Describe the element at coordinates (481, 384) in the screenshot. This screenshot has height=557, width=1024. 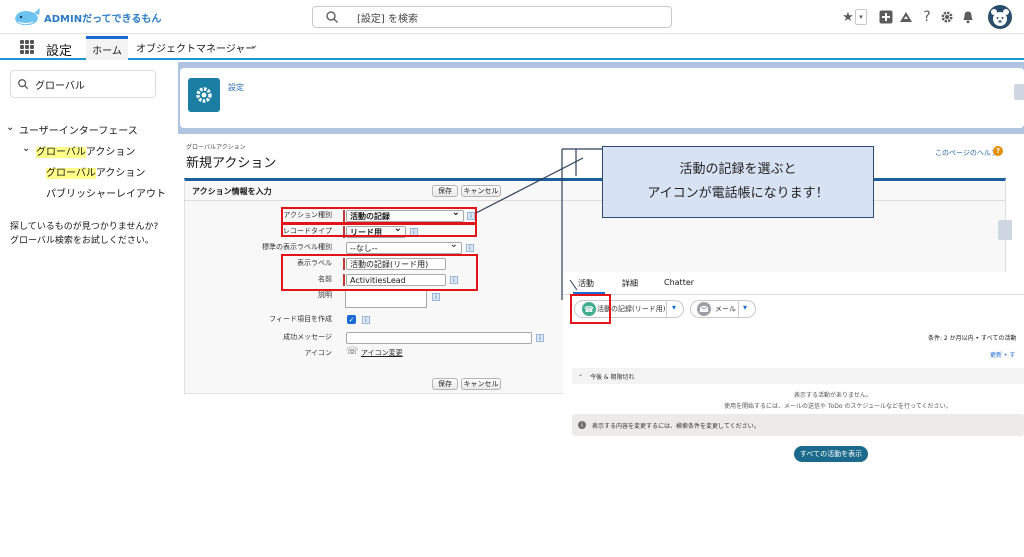
I see `cancel-button-bottom: キャンセル` at that location.